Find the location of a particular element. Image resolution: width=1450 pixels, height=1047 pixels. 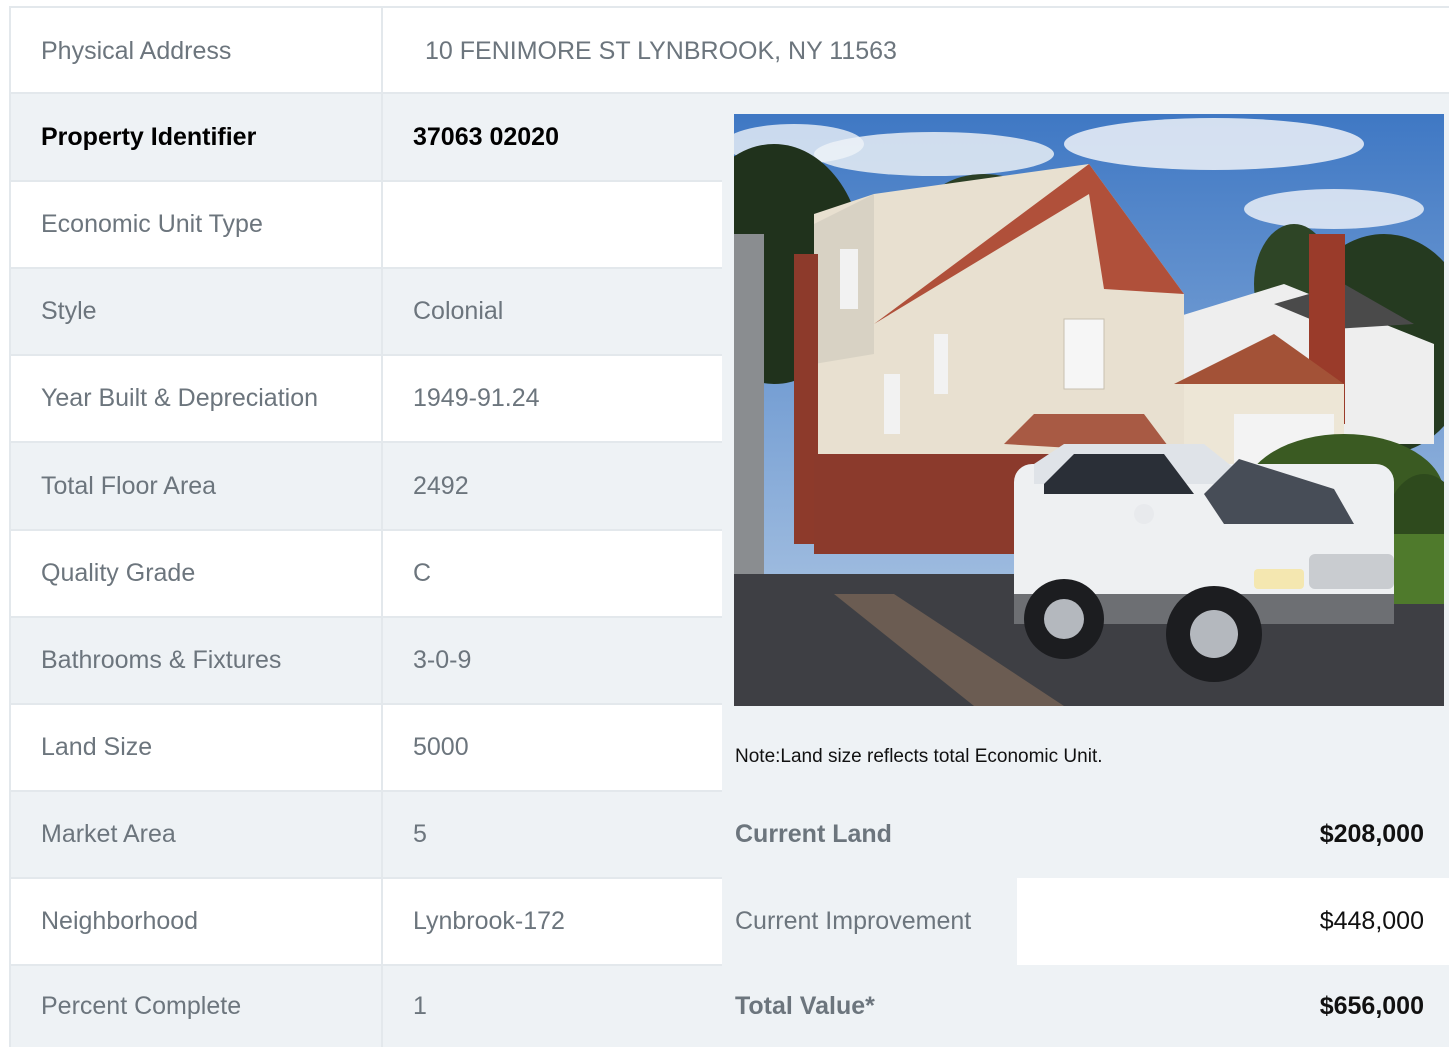

economic-unit-type-value is located at coordinates (551, 224).